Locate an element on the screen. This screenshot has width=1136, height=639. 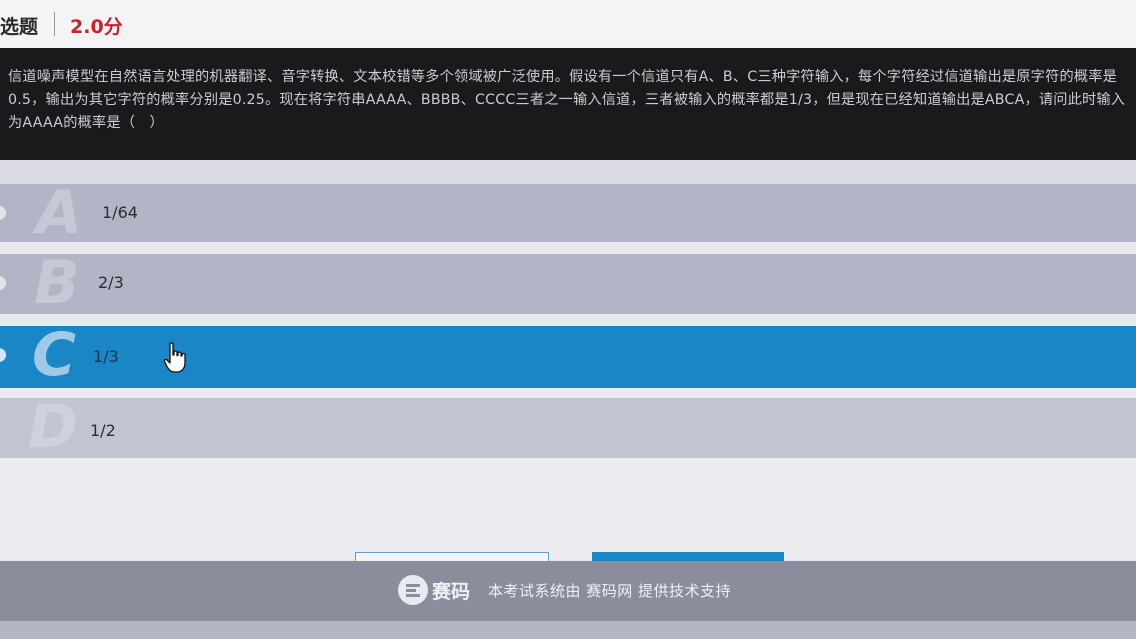
question-type-label: 选题 is located at coordinates (19, 27).